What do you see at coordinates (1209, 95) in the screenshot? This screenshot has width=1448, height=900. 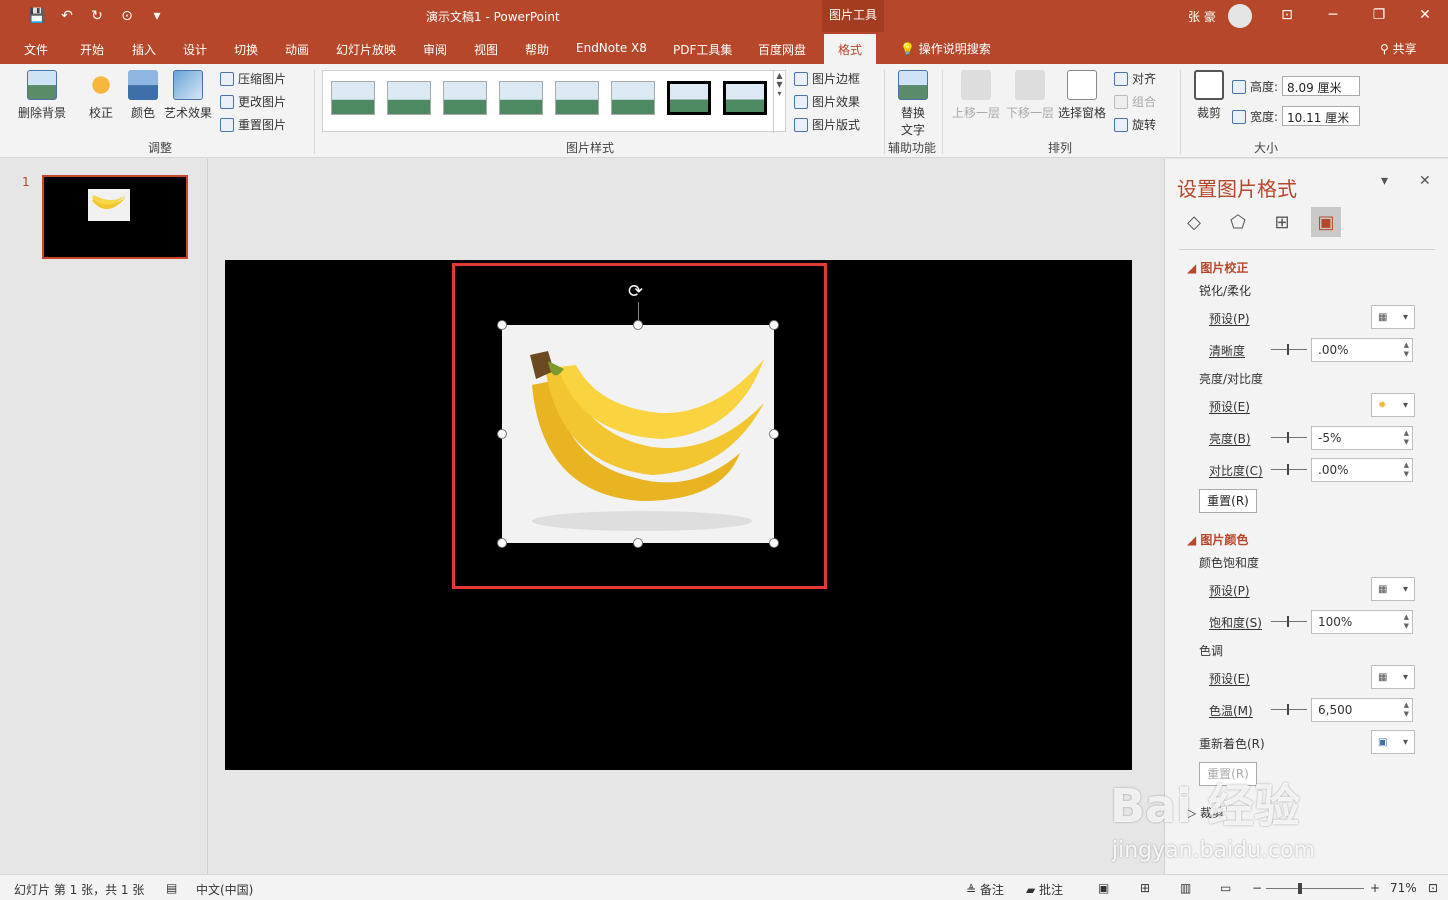 I see `crop-button: 裁剪` at bounding box center [1209, 95].